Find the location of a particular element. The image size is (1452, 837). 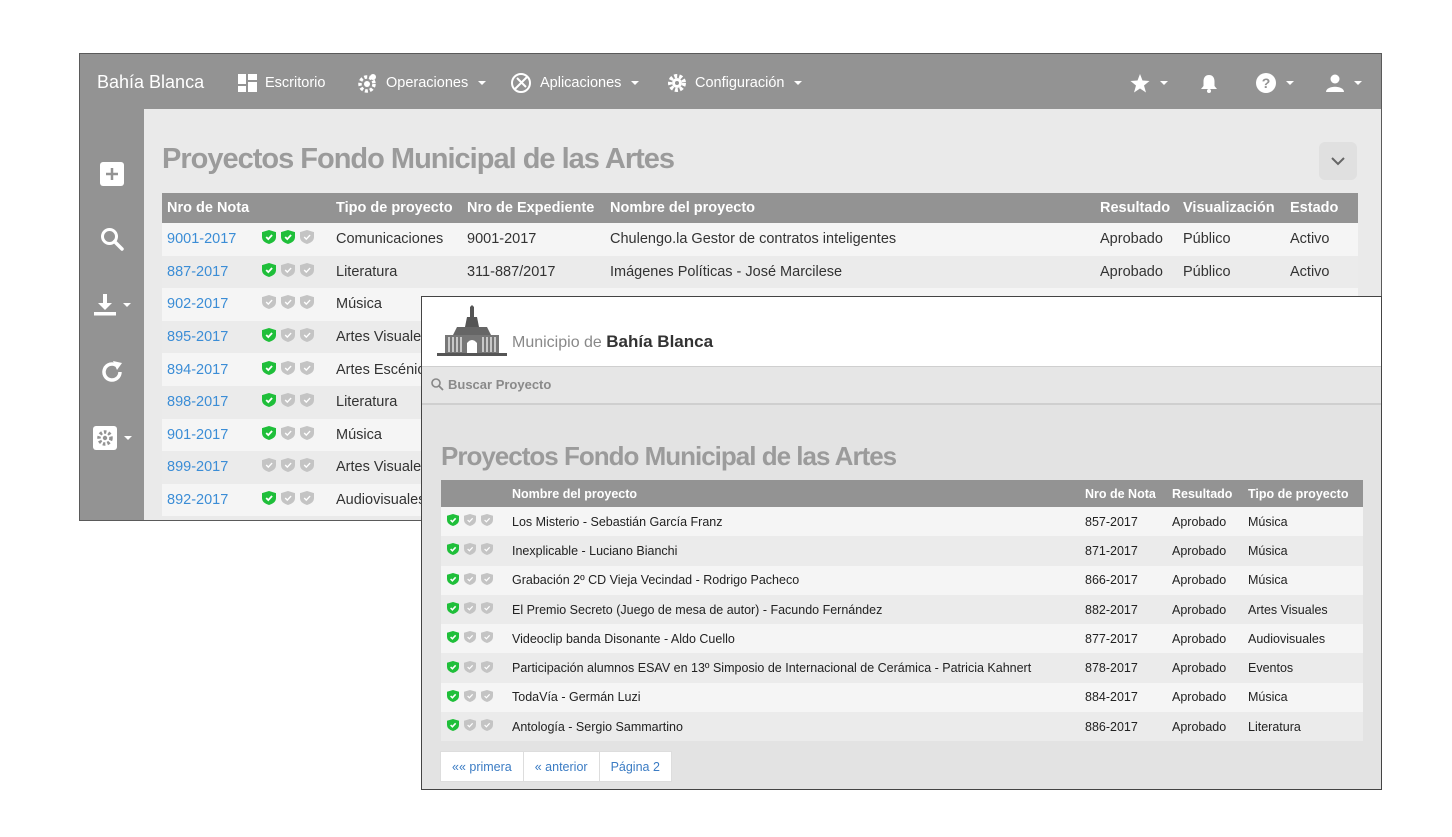

first-page-button: «« primera is located at coordinates (482, 766).